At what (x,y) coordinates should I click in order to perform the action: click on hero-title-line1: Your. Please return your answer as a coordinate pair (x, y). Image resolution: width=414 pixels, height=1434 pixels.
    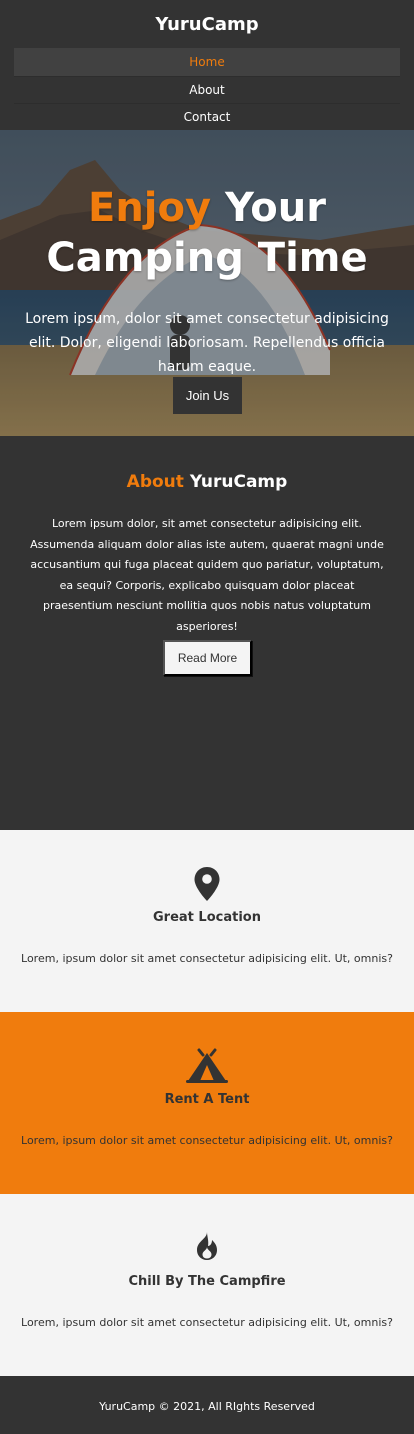
    Looking at the image, I should click on (268, 208).